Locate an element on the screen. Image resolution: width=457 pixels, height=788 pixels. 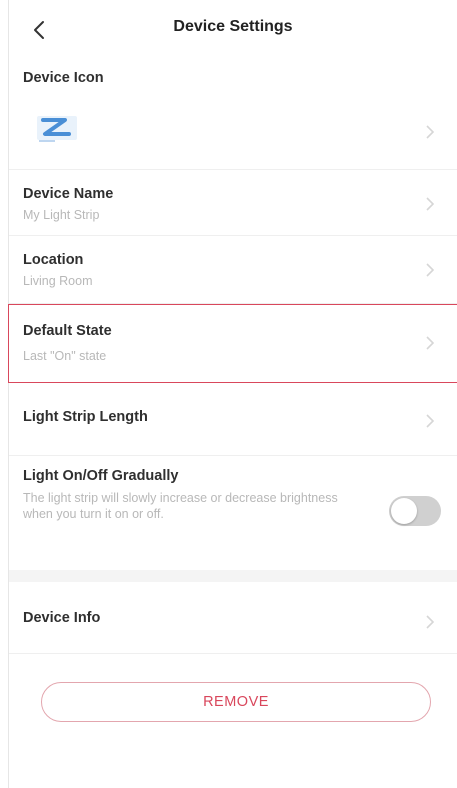
light-strip-z-icon is located at coordinates (57, 129).